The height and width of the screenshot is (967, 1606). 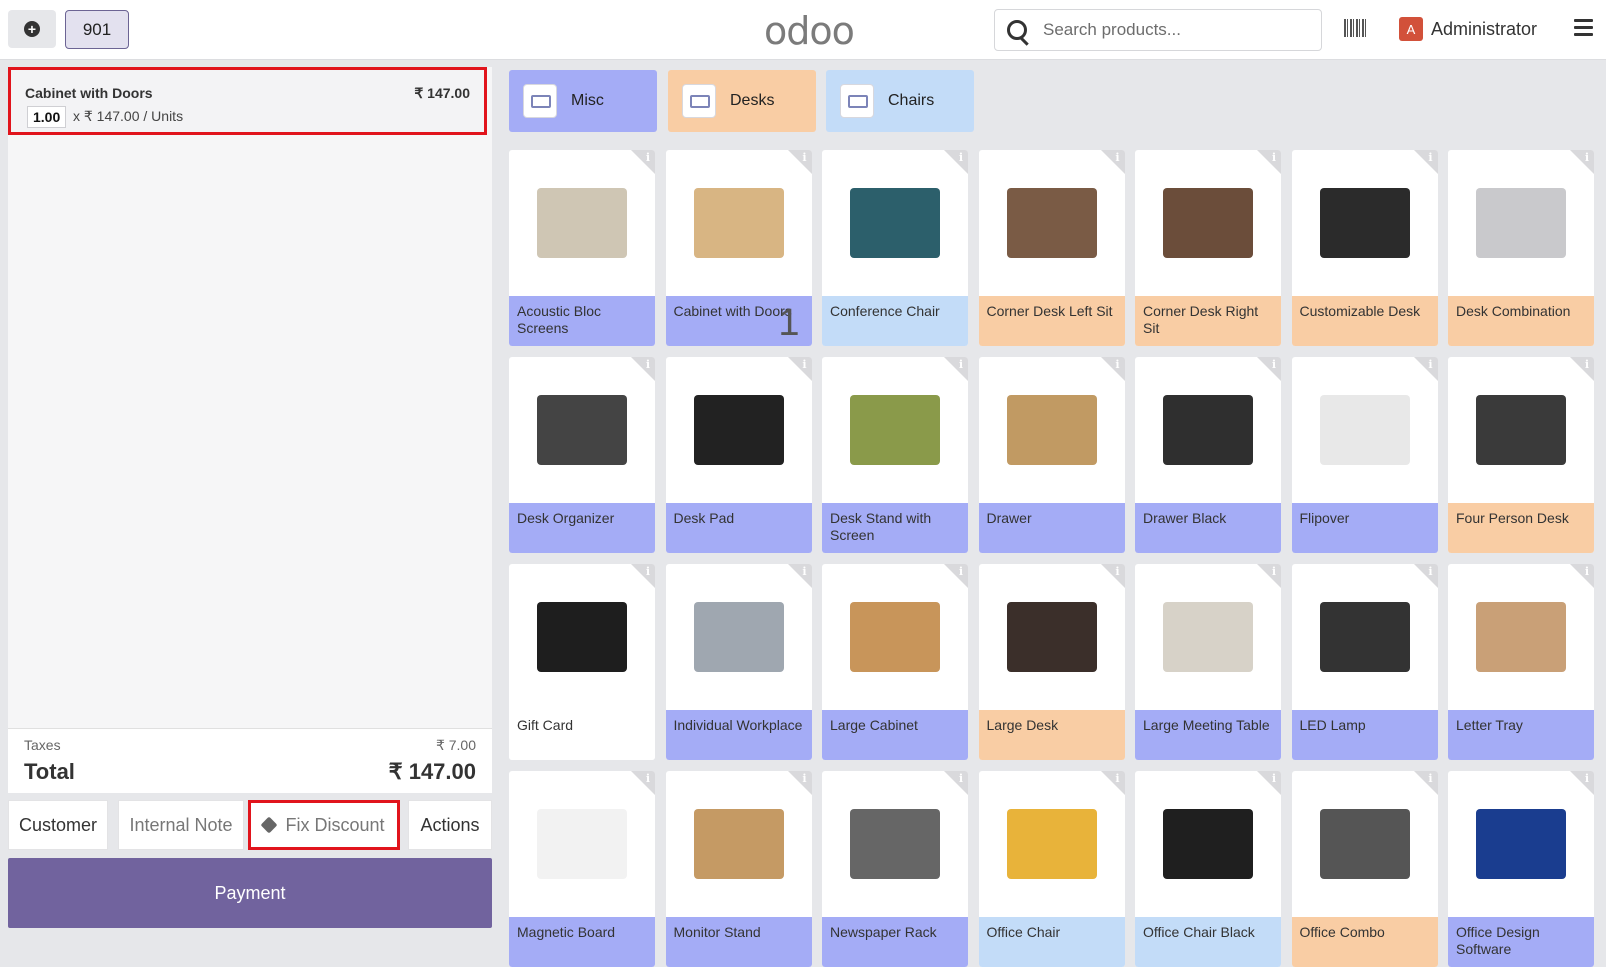 I want to click on hamburger-menu-icon, so click(x=1583, y=27).